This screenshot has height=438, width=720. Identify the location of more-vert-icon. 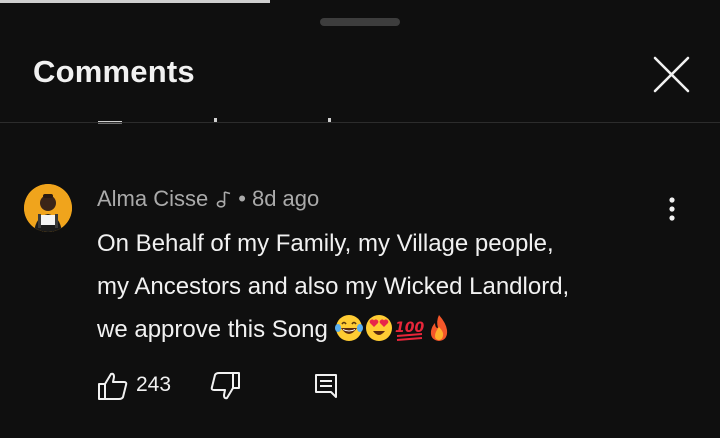
(672, 209).